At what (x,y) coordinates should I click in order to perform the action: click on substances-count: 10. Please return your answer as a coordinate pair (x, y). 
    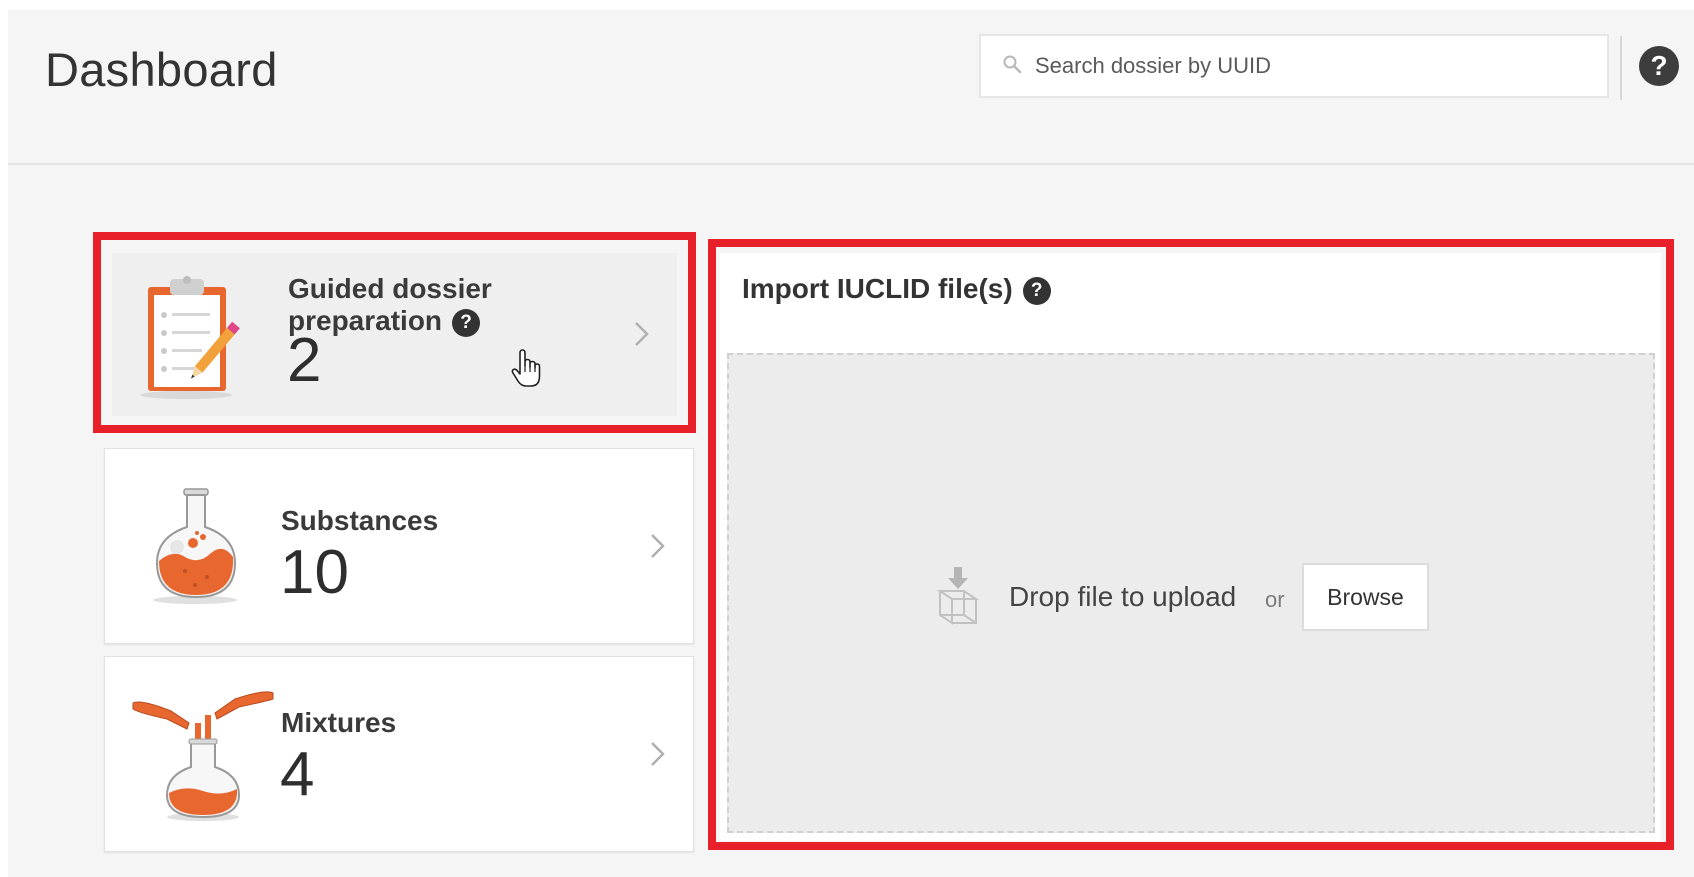
    Looking at the image, I should click on (314, 572).